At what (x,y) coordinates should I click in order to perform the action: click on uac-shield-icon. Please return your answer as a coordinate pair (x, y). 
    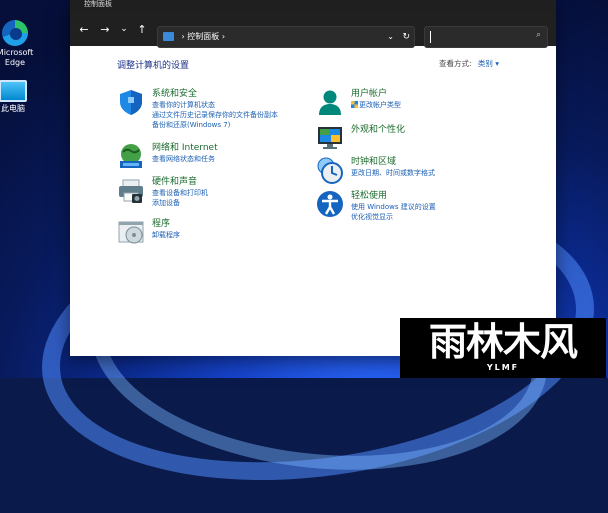
    Looking at the image, I should click on (354, 104).